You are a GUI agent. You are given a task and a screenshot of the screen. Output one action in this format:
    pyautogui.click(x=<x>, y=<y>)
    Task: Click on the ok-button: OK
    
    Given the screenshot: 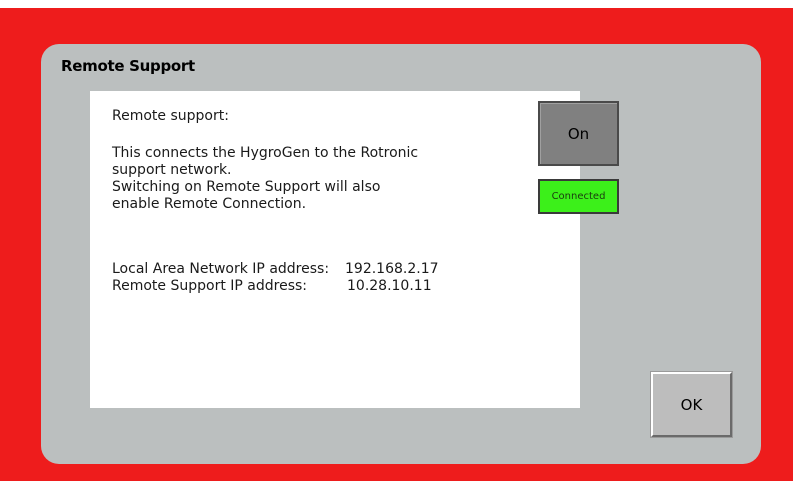 What is the action you would take?
    pyautogui.click(x=691, y=404)
    